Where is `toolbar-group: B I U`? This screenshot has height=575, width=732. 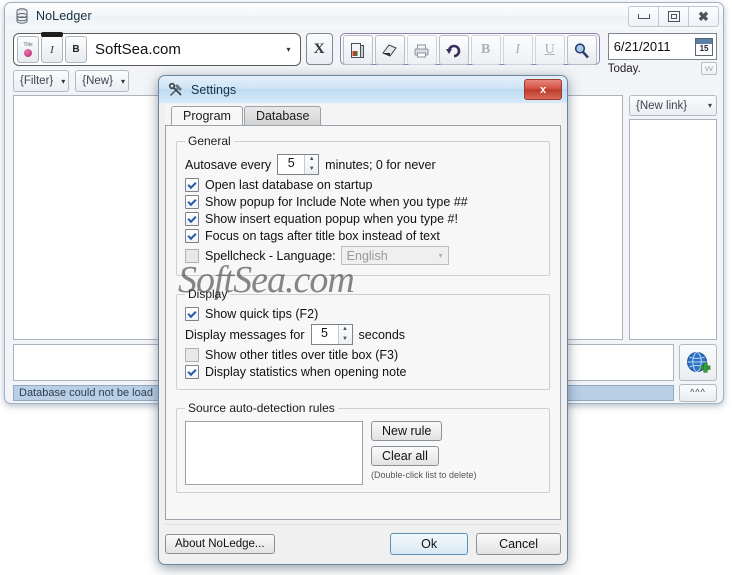 toolbar-group: B I U is located at coordinates (469, 49).